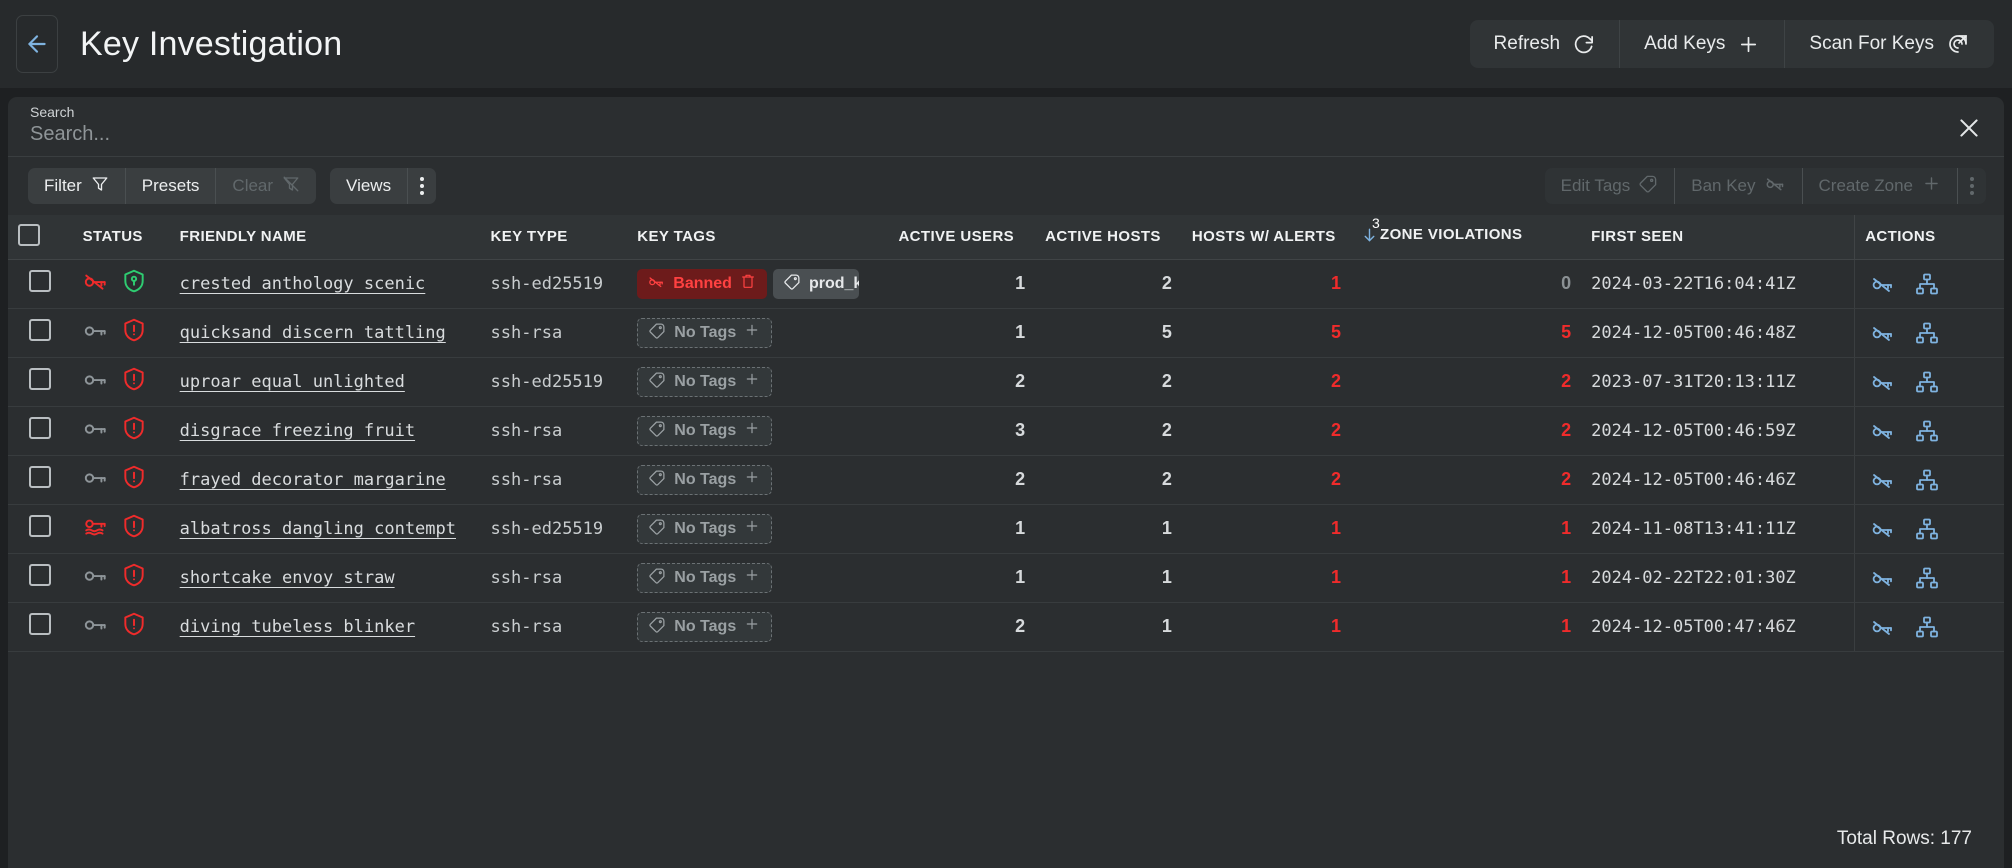 The width and height of the screenshot is (2012, 868). I want to click on friendly-name-cell: disgrace freezing fruit, so click(325, 431).